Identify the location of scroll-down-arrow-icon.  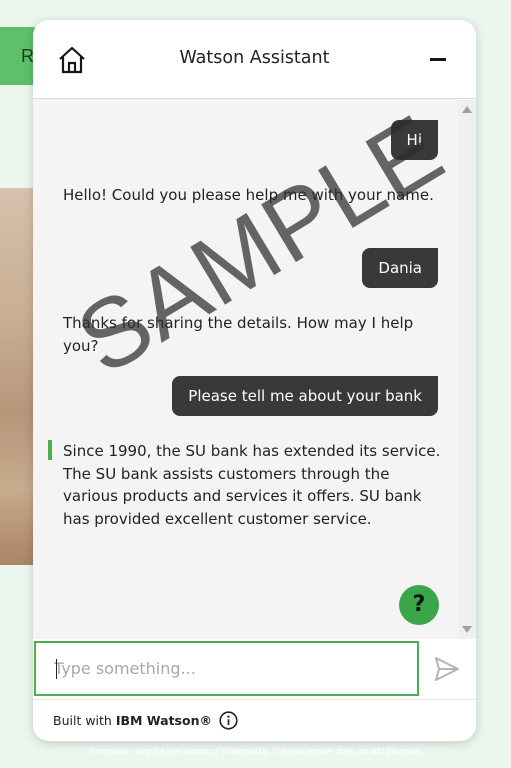
(467, 629).